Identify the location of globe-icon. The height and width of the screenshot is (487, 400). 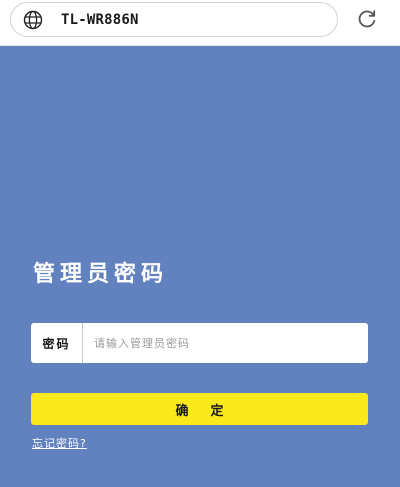
(33, 20).